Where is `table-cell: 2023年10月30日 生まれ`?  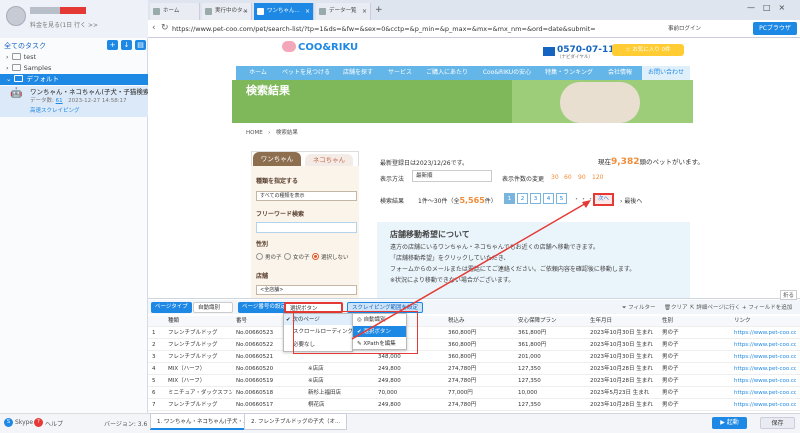
table-cell: 2023年10月30日 生まれ is located at coordinates (621, 357).